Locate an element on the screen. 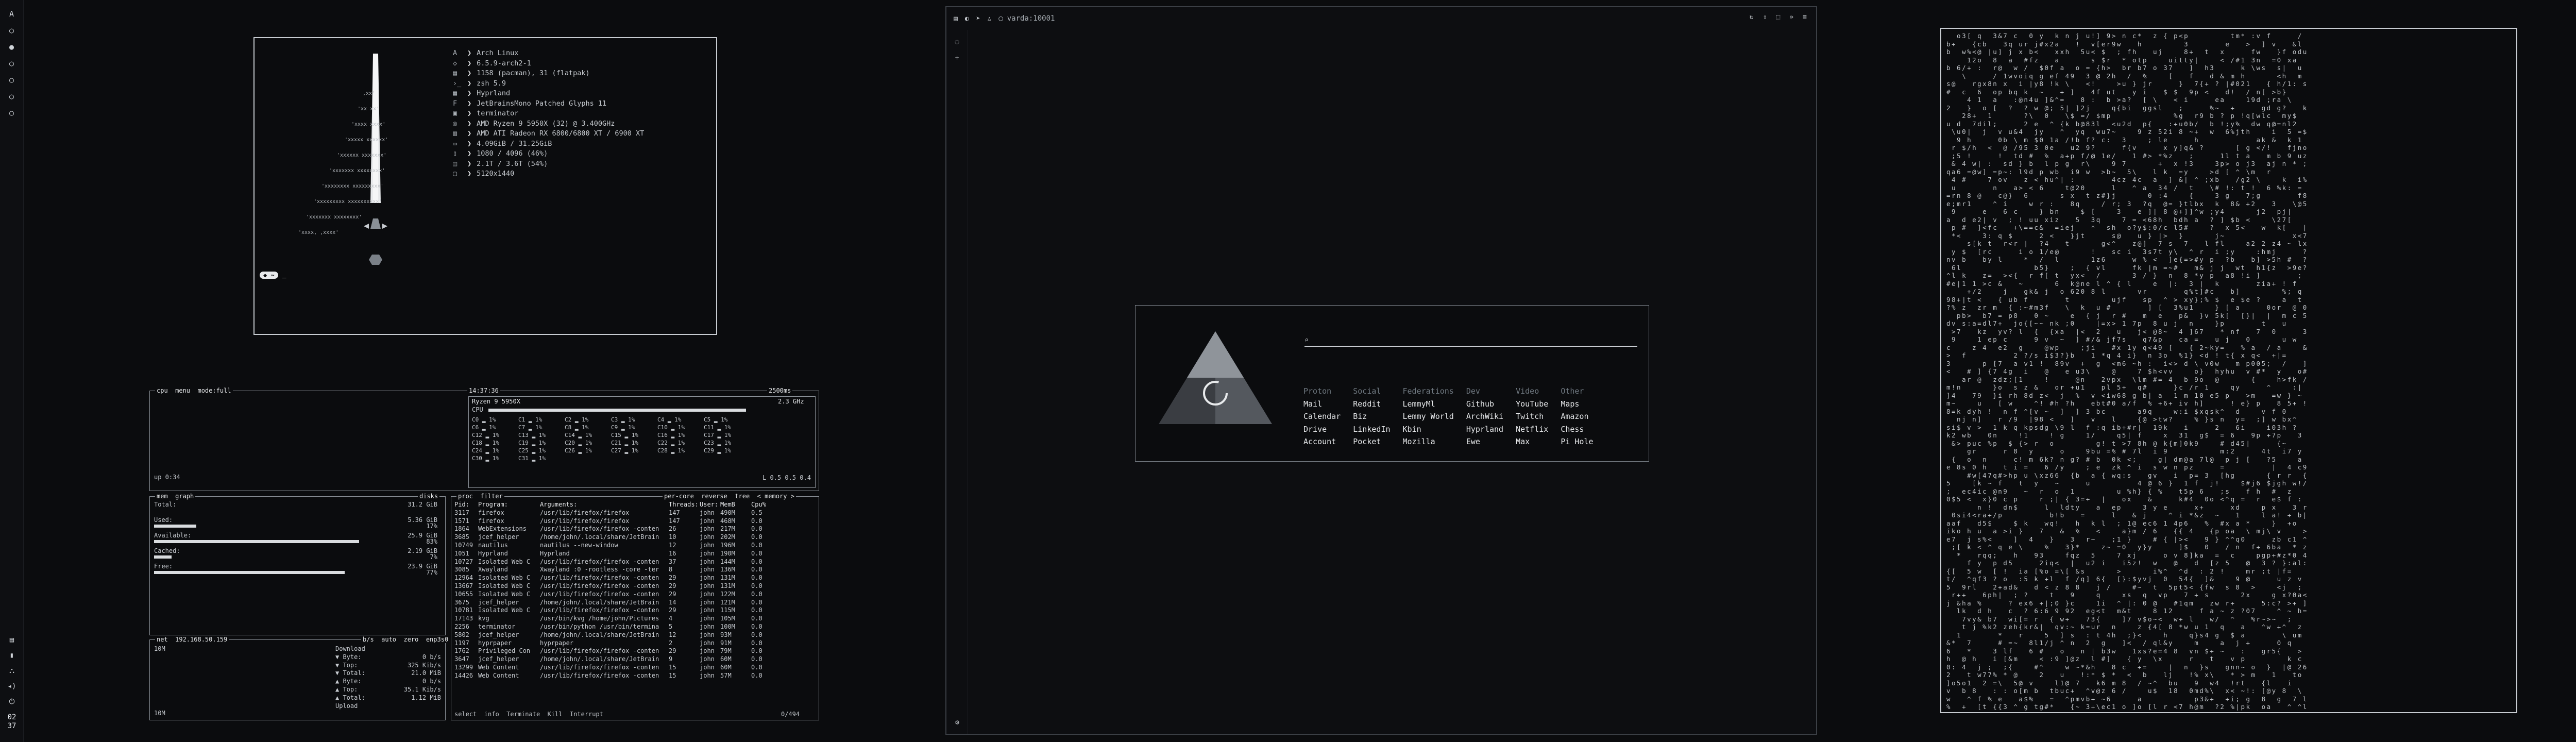 The height and width of the screenshot is (742, 2576). workspace-list: A ○ ● ○ ○ ○ ○ is located at coordinates (11, 58).